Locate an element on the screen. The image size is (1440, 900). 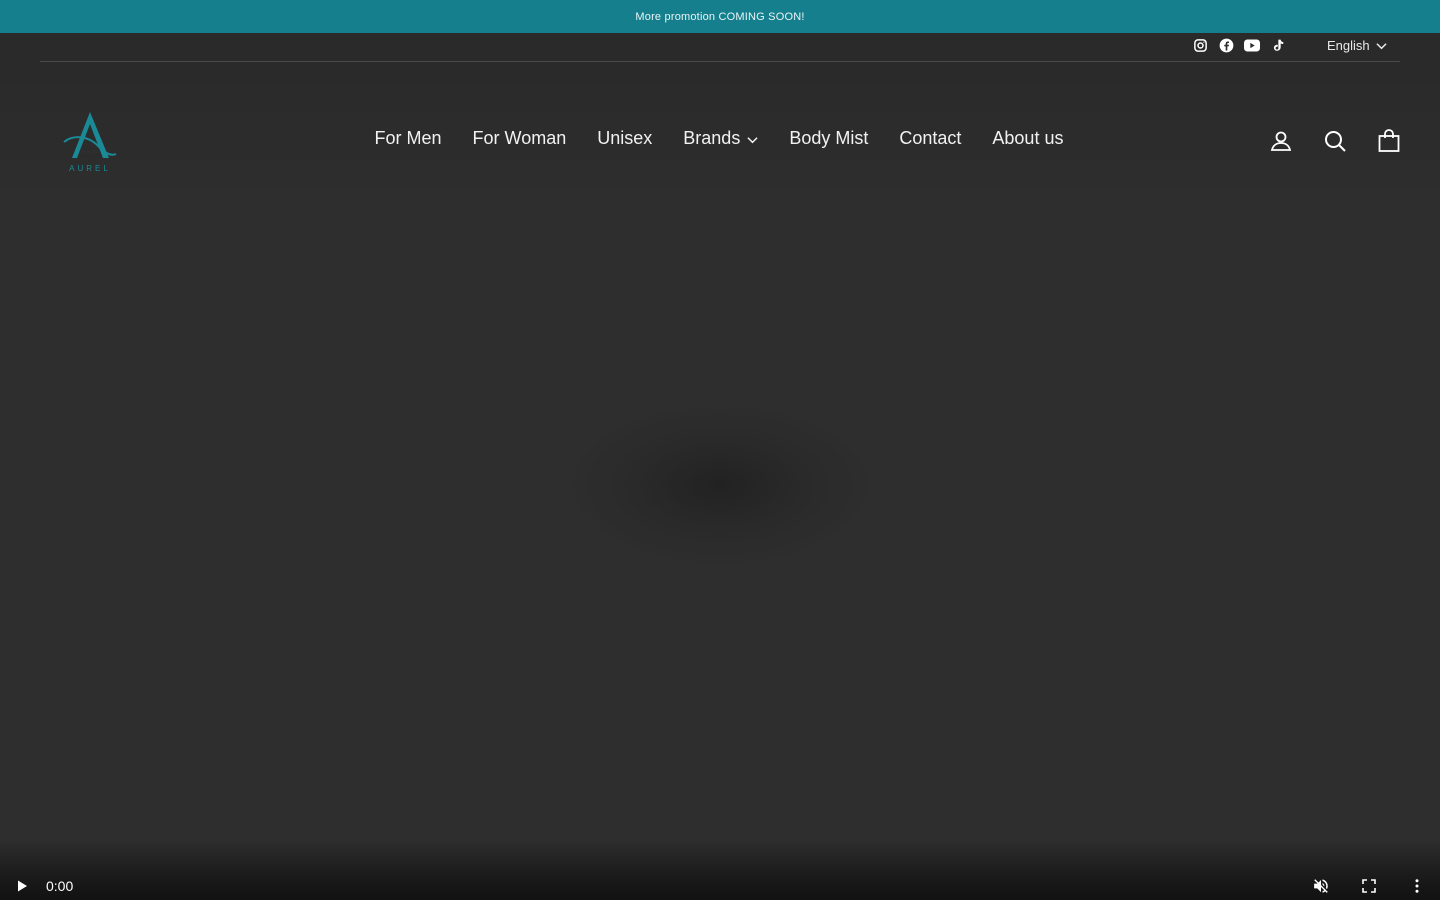
search-icon is located at coordinates (1335, 141).